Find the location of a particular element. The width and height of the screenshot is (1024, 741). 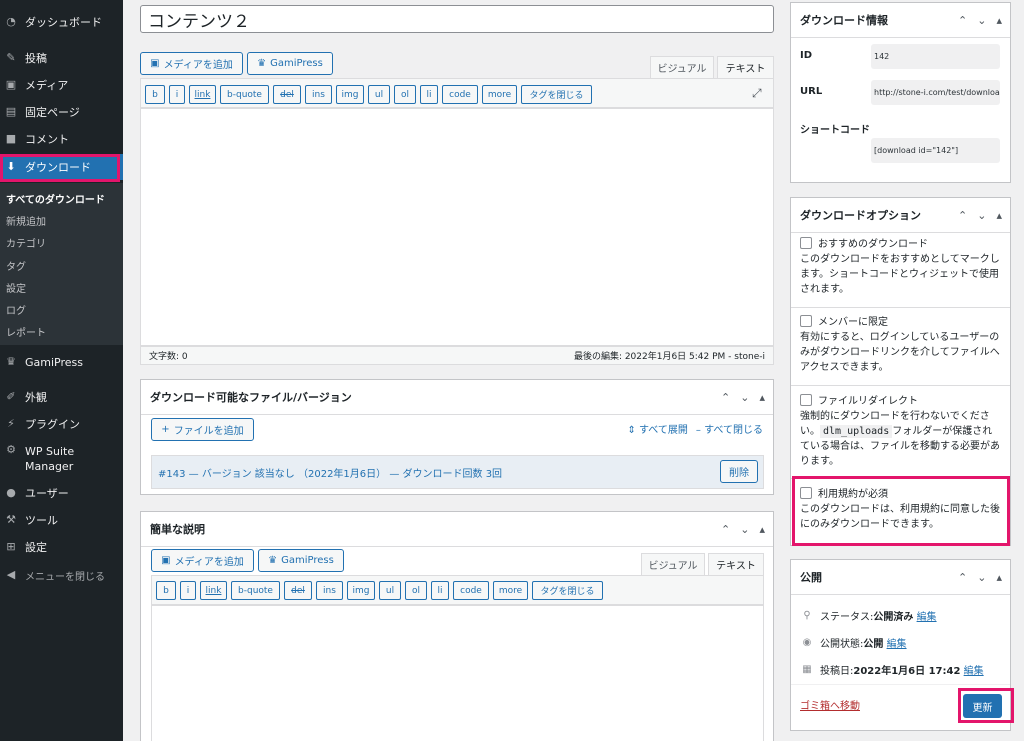

media-icon: ▣ is located at coordinates (155, 63).